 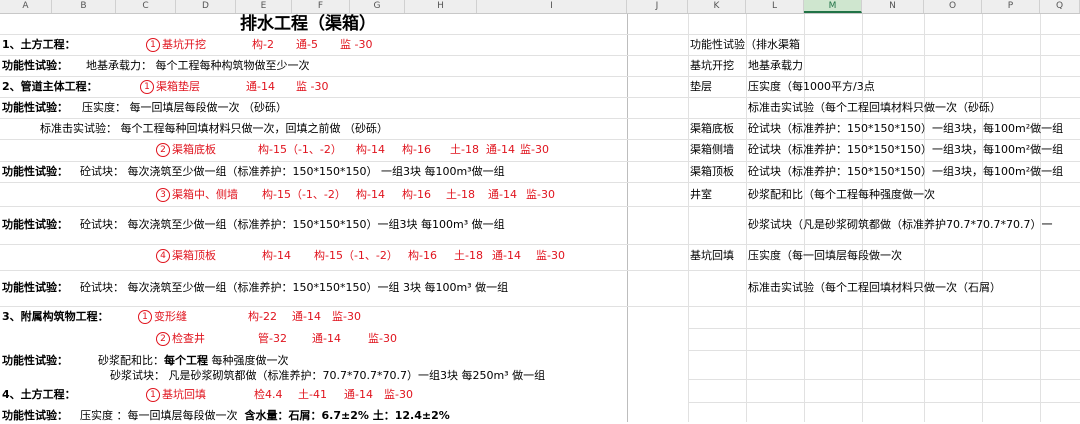 What do you see at coordinates (268, 395) in the screenshot?
I see `code-cell: 检4.4` at bounding box center [268, 395].